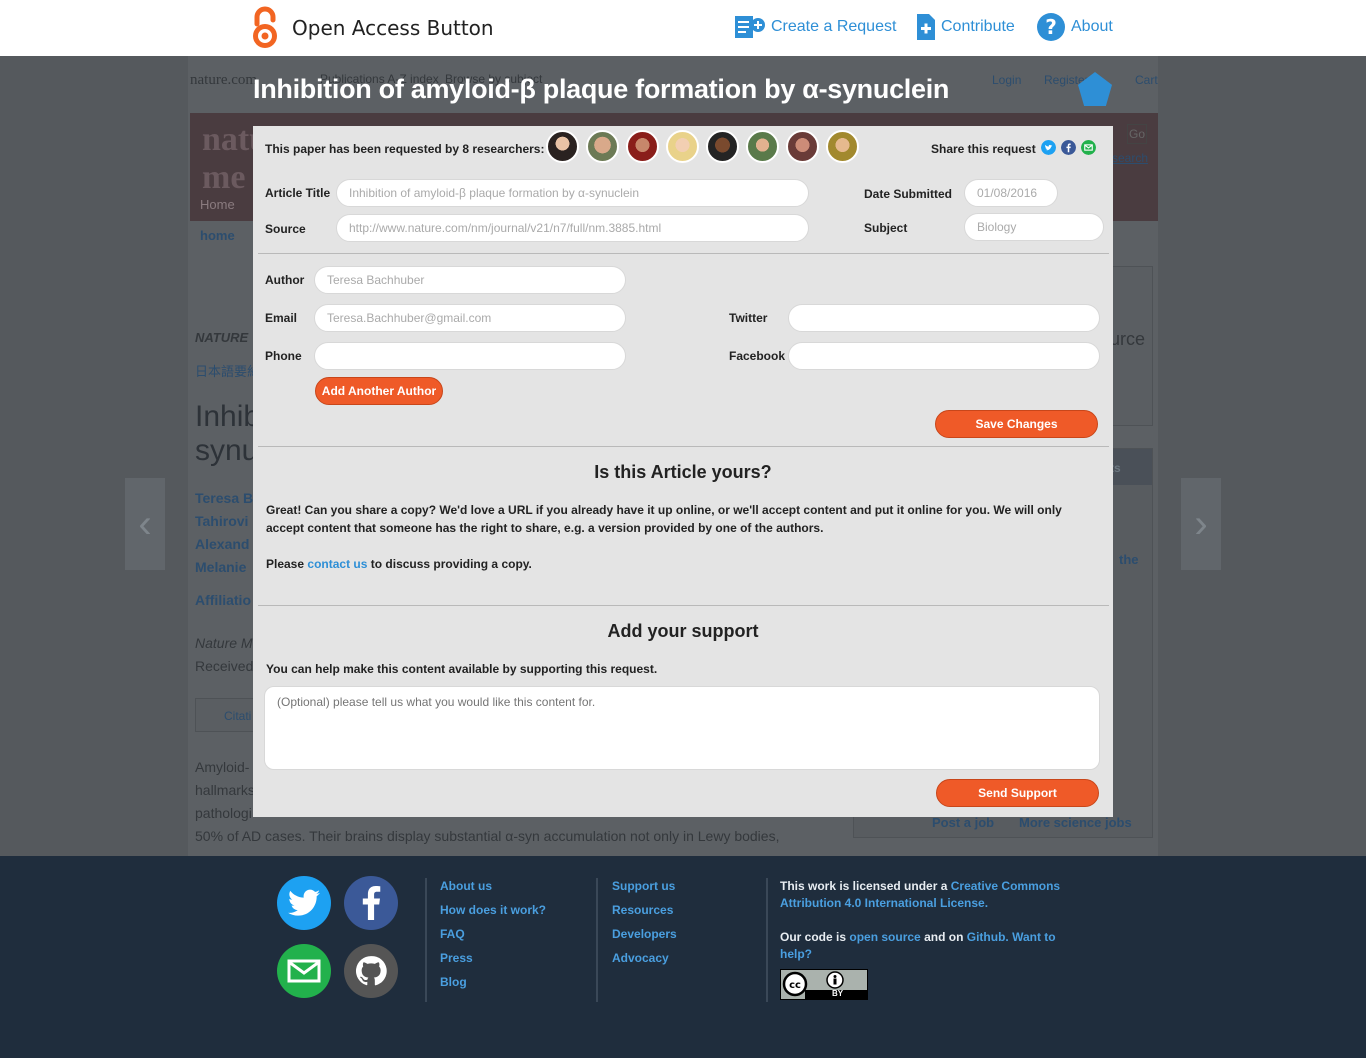 Image resolution: width=1366 pixels, height=1058 pixels. I want to click on bg-next-arrow: ›, so click(1201, 524).